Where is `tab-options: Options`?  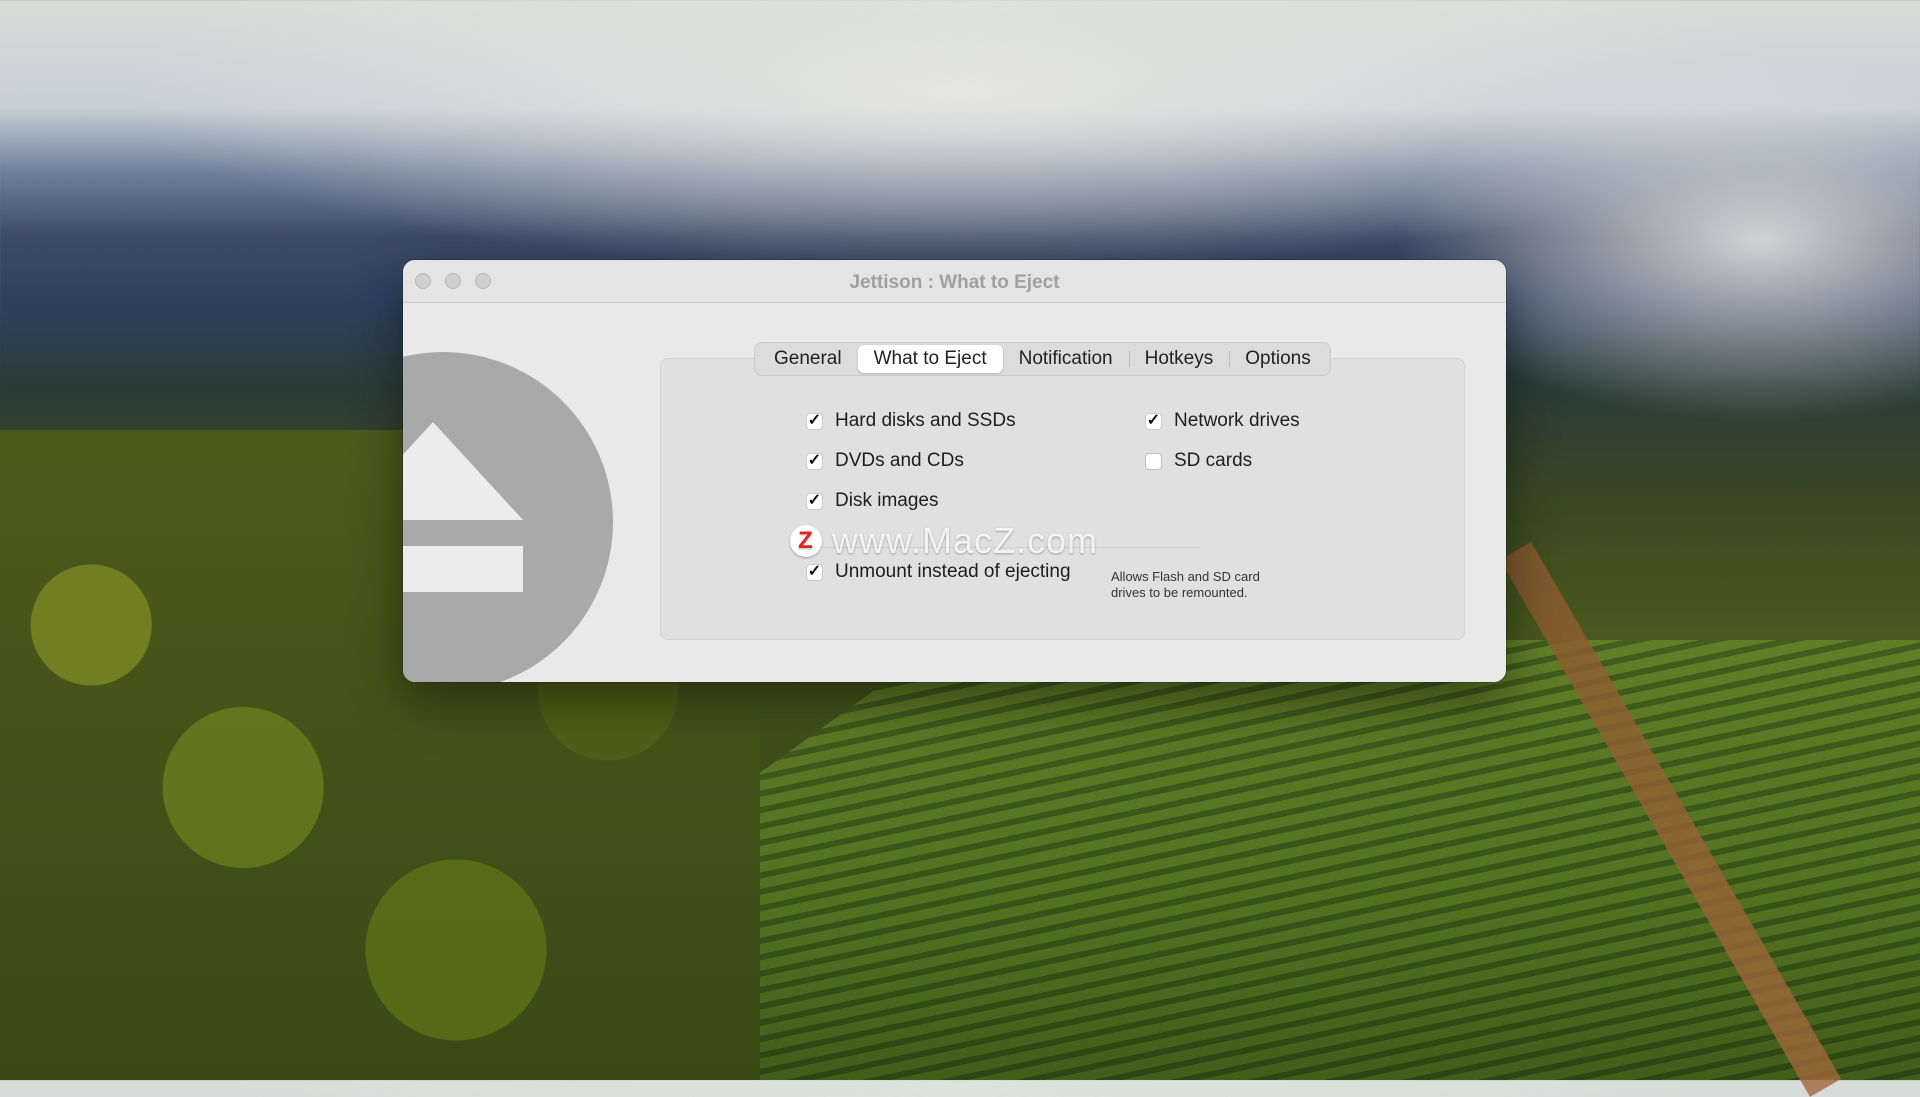
tab-options: Options is located at coordinates (1277, 359).